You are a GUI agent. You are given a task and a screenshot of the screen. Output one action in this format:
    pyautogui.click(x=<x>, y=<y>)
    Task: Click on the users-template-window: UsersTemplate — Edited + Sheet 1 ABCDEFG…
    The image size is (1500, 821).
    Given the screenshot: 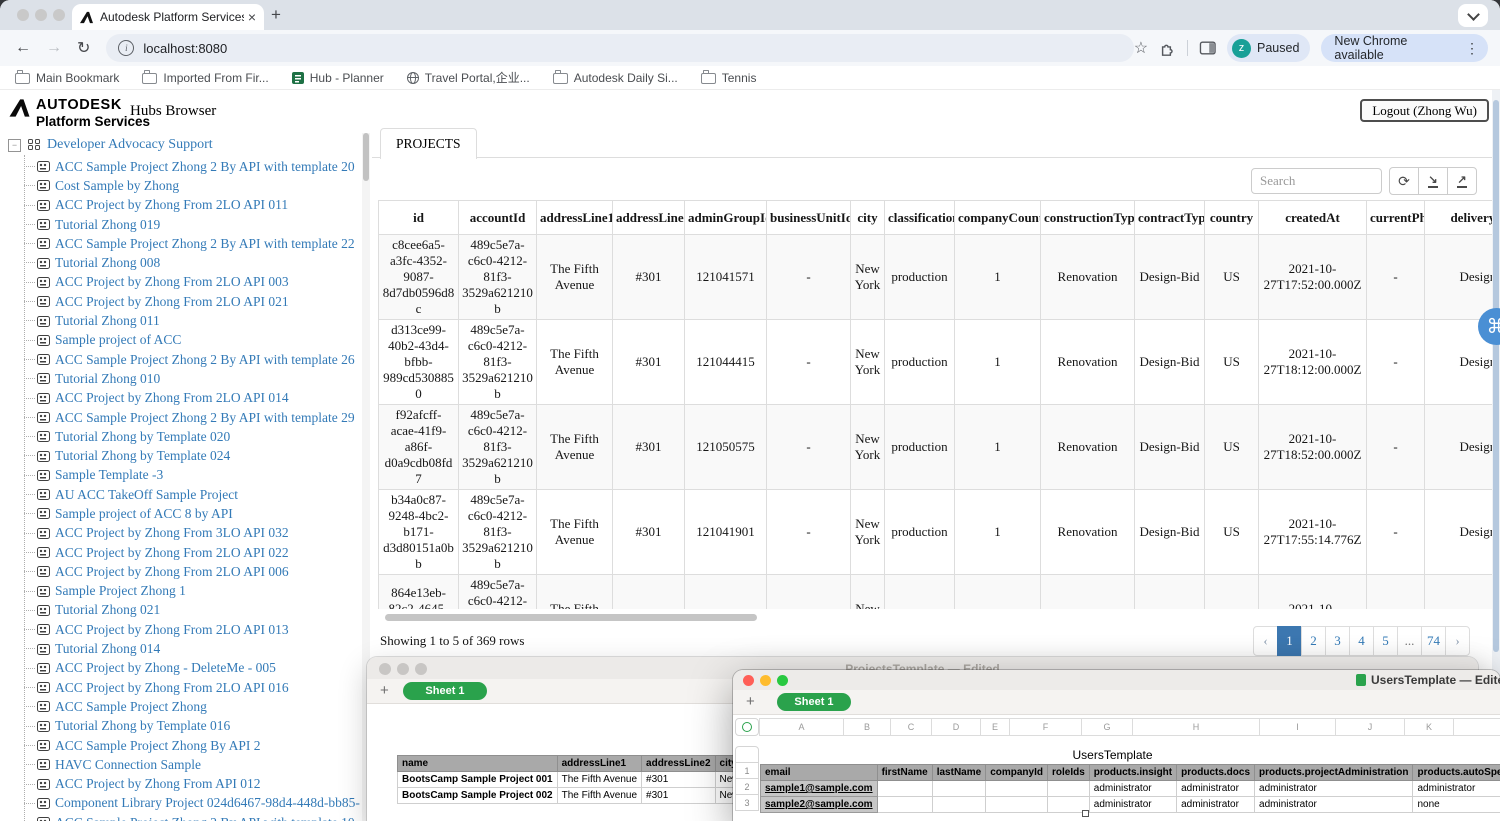 What is the action you would take?
    pyautogui.click(x=1116, y=745)
    